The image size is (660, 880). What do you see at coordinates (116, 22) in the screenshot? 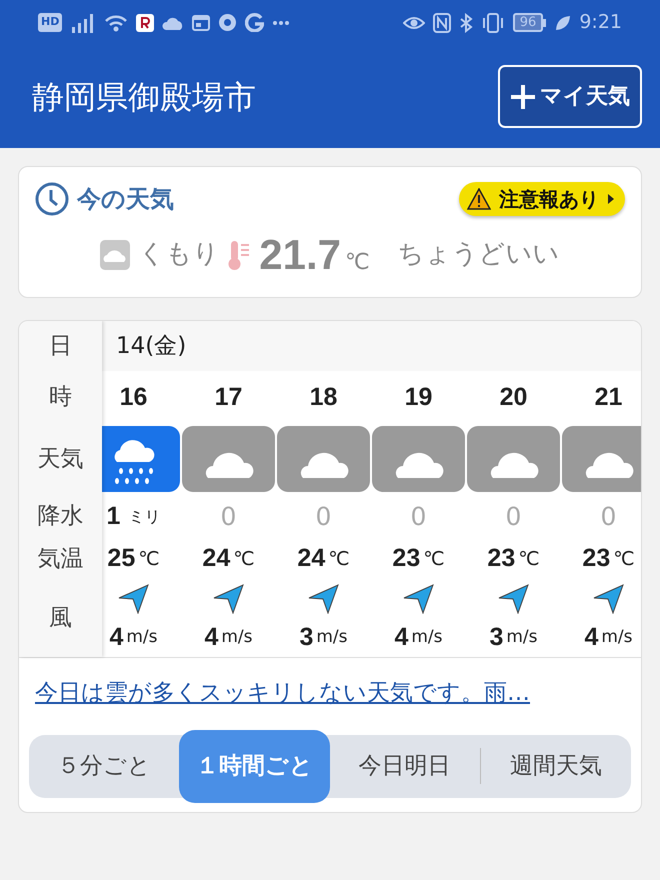
I see `wifi-icon` at bounding box center [116, 22].